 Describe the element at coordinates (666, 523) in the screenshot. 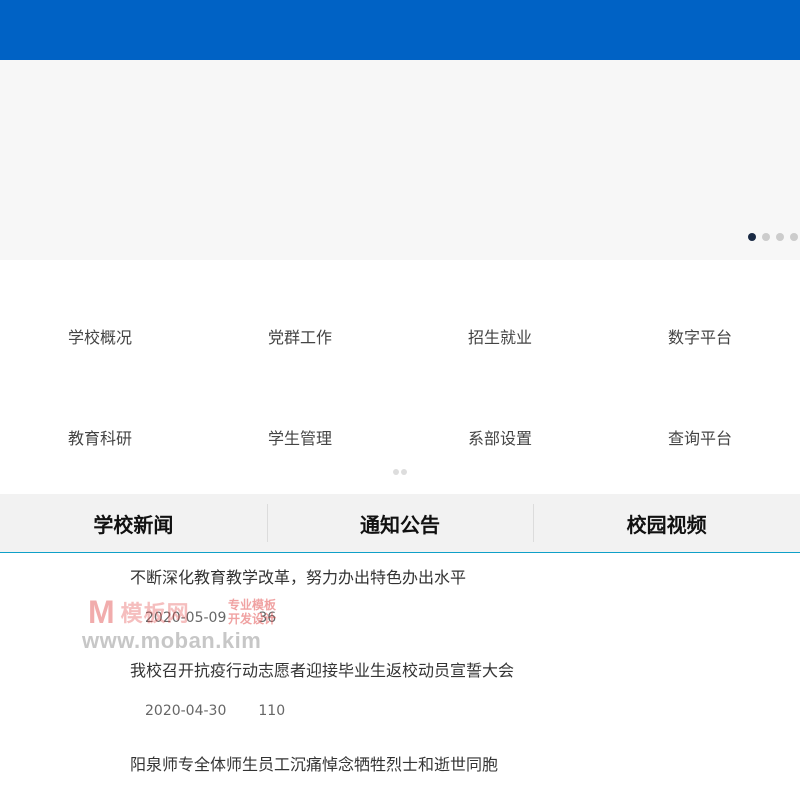

I see `tab-campus-video: 校园视频` at that location.